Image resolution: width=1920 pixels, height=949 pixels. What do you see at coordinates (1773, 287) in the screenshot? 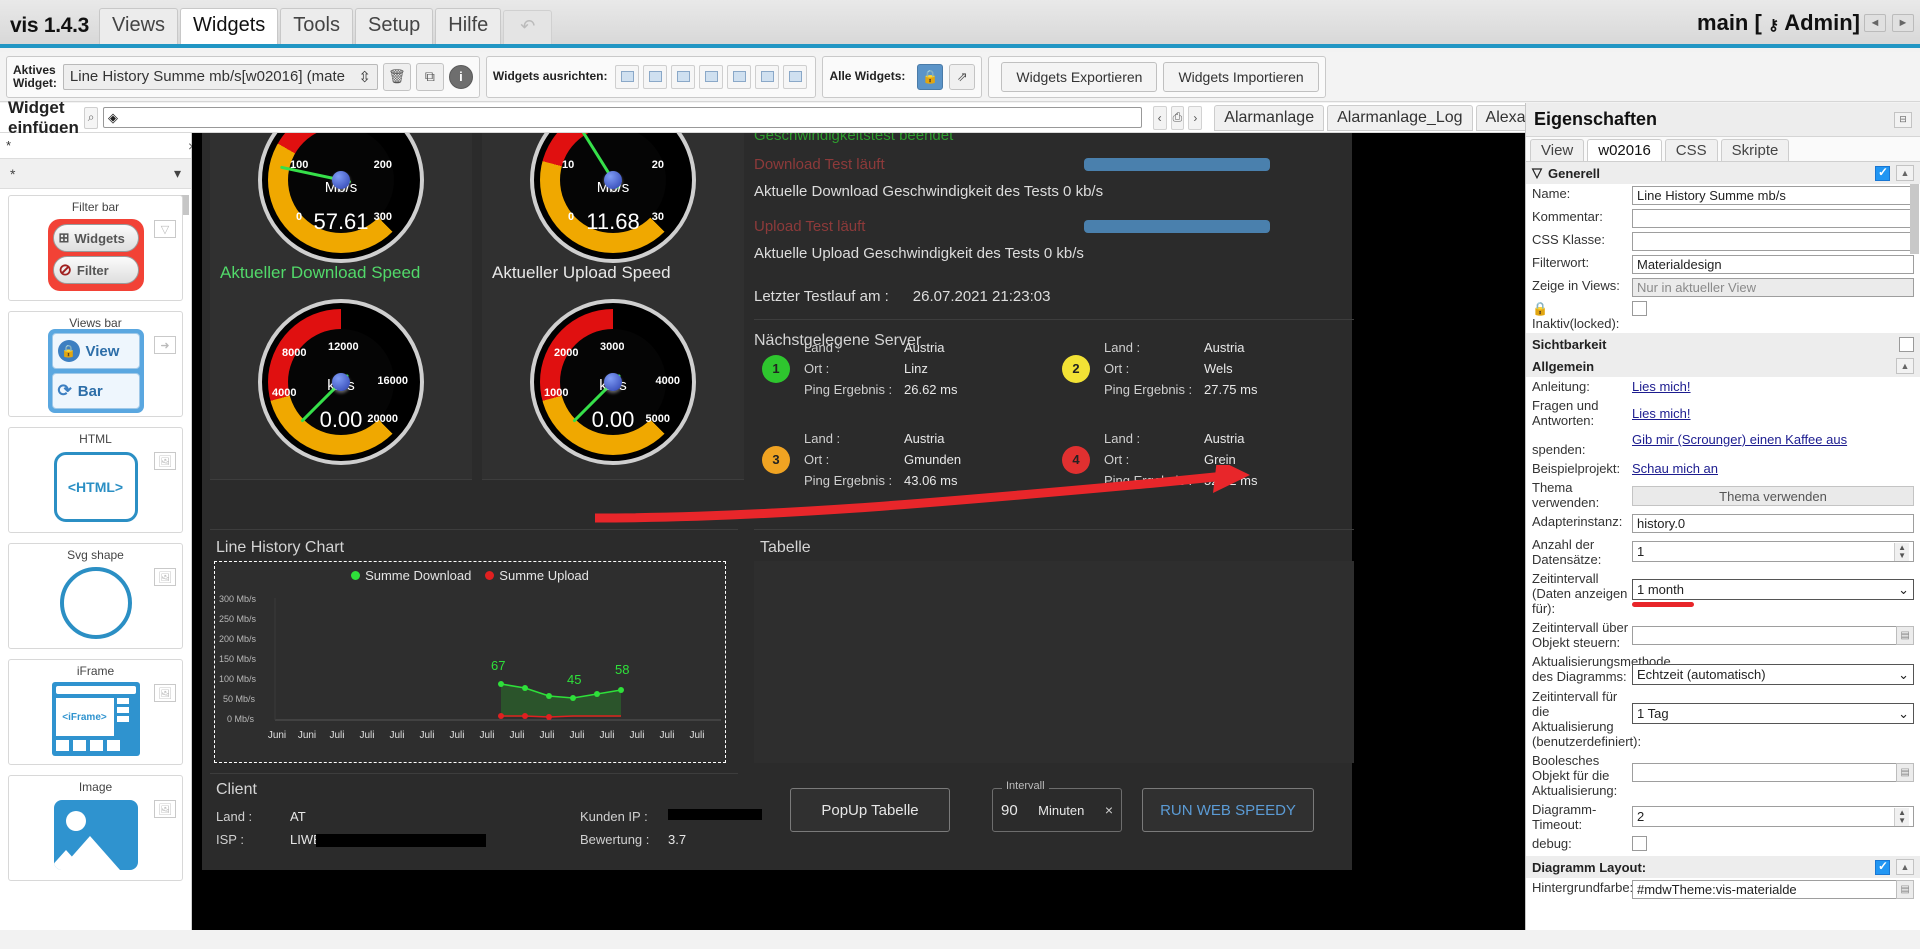
I see `zeige-in-views-input: Nur in aktueller View` at bounding box center [1773, 287].